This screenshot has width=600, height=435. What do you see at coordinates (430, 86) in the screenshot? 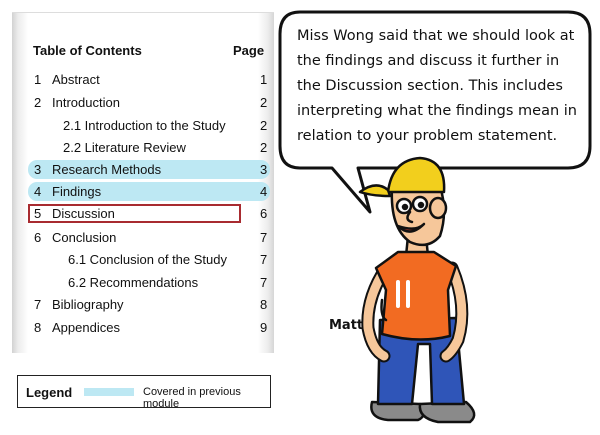
I see `speech-line: the Discussion section. This includes` at bounding box center [430, 86].